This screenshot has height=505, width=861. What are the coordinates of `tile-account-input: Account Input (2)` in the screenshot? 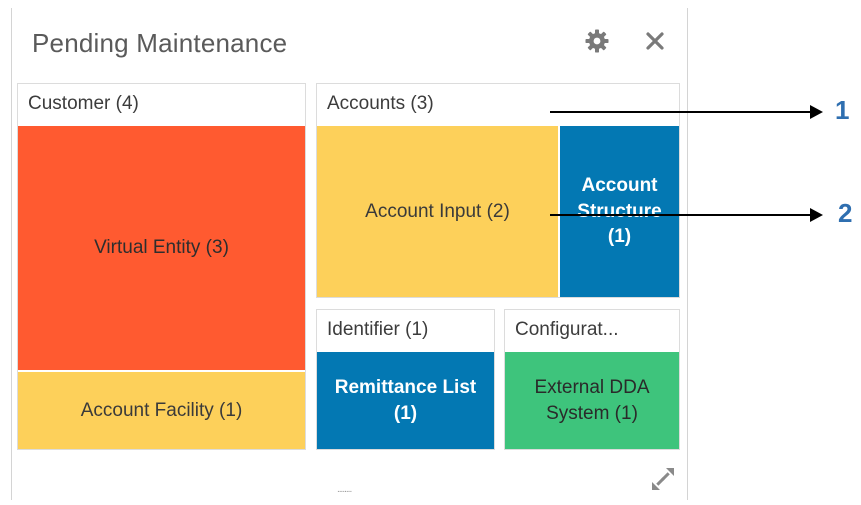 It's located at (437, 211).